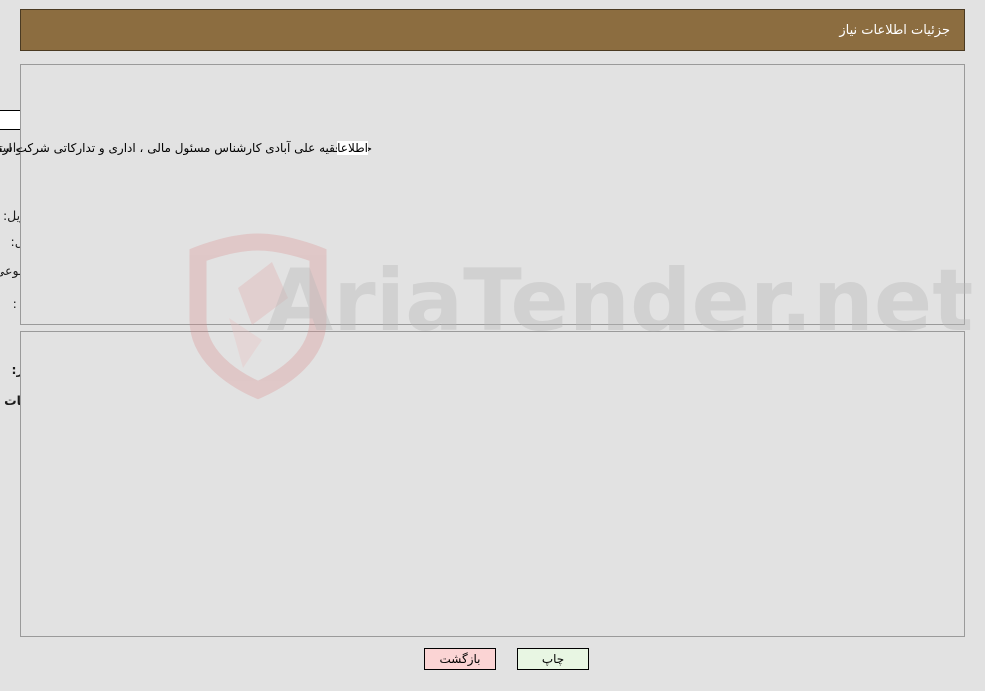  I want to click on page-header: جزئیات اطلاعات نیاز, so click(492, 30).